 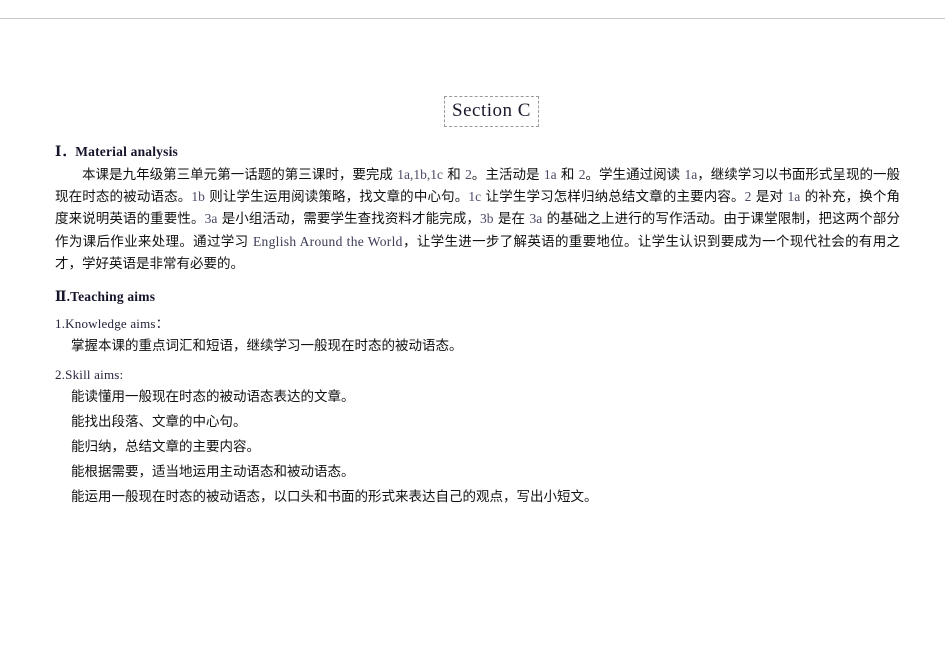 What do you see at coordinates (112, 324) in the screenshot?
I see `subsection-title-knowledge-aims: 1.Knowledge aims：` at bounding box center [112, 324].